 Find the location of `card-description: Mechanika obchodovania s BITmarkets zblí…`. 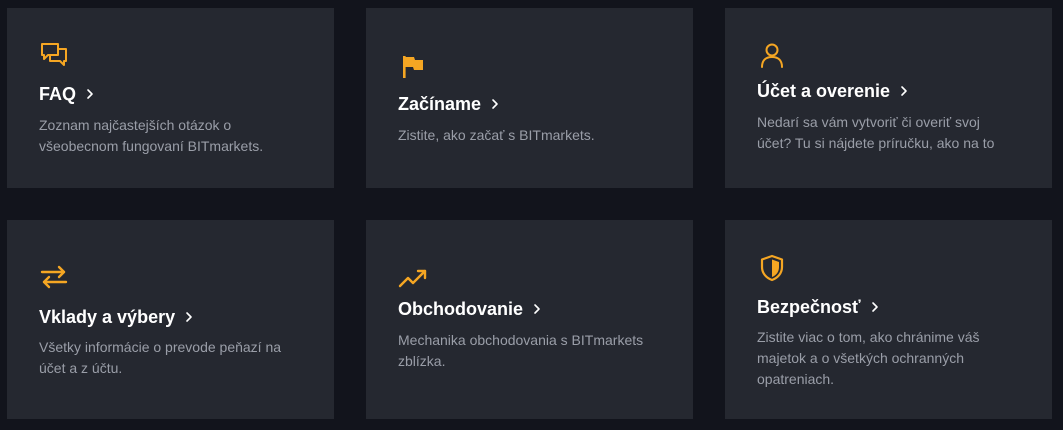

card-description: Mechanika obchodovania s BITmarkets zblí… is located at coordinates (521, 350).